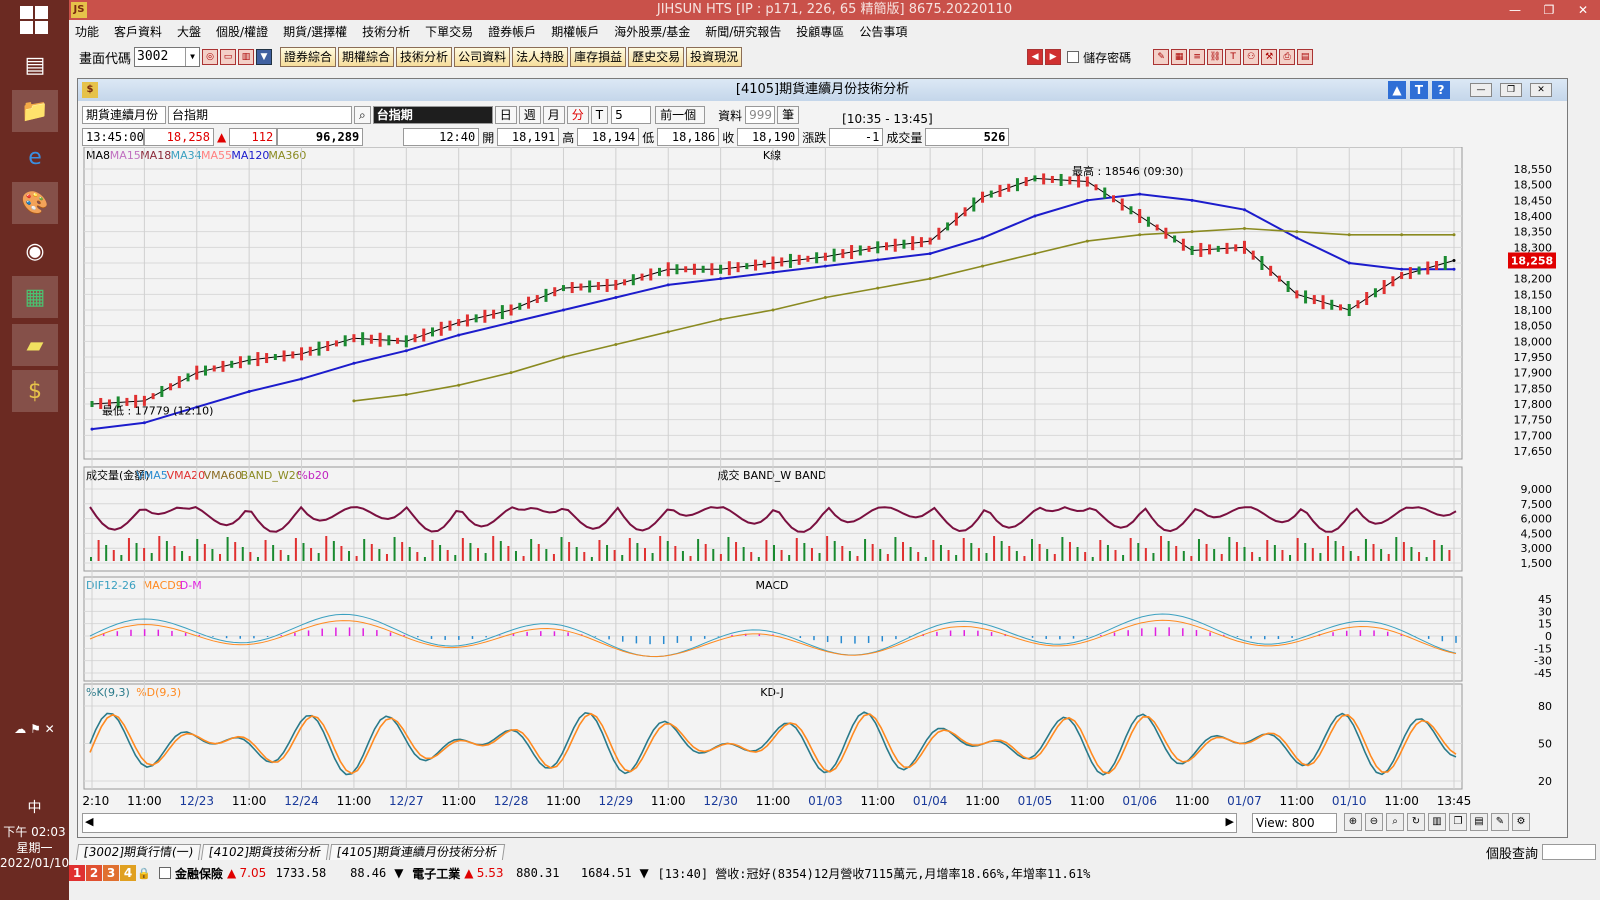 The image size is (1600, 900). Describe the element at coordinates (656, 57) in the screenshot. I see `nav-button-6: 歷史交易` at that location.